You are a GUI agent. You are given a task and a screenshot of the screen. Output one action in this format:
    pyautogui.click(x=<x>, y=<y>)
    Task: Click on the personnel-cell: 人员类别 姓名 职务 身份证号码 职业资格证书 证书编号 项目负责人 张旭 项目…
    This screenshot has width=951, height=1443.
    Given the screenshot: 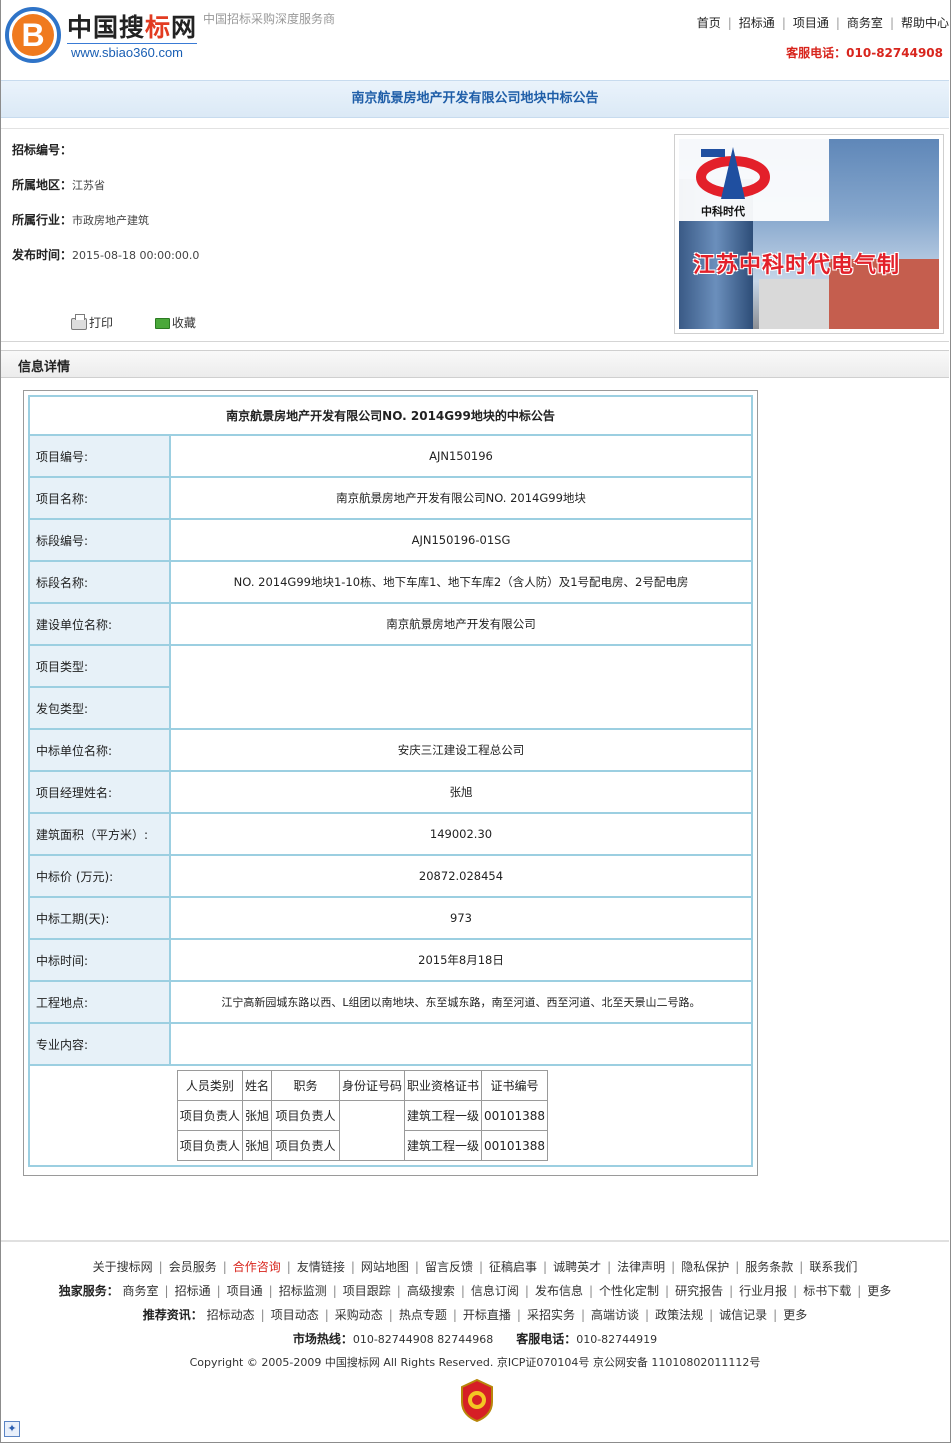 What is the action you would take?
    pyautogui.click(x=390, y=1115)
    